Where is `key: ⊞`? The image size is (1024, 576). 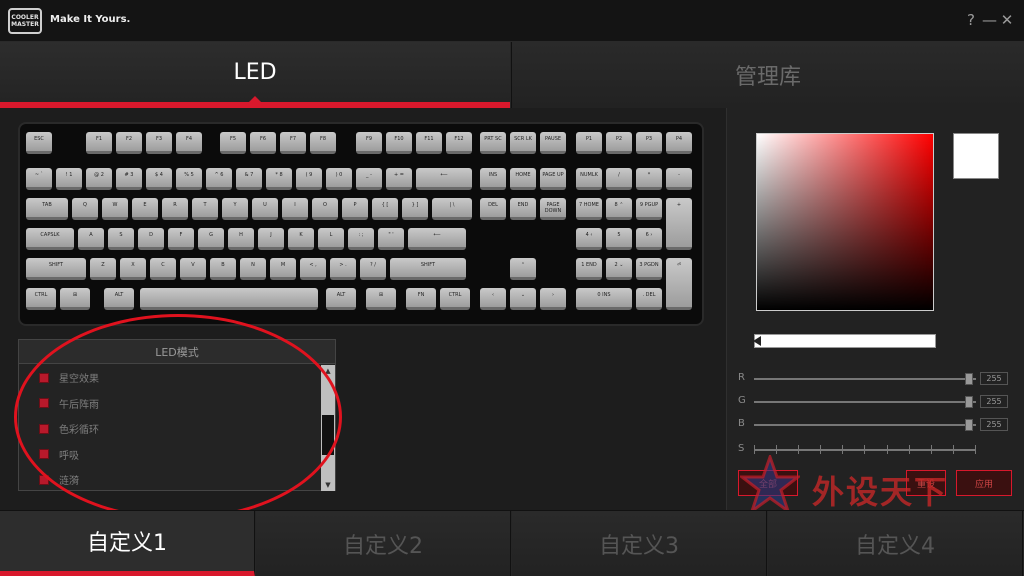
key: ⊞ is located at coordinates (381, 299).